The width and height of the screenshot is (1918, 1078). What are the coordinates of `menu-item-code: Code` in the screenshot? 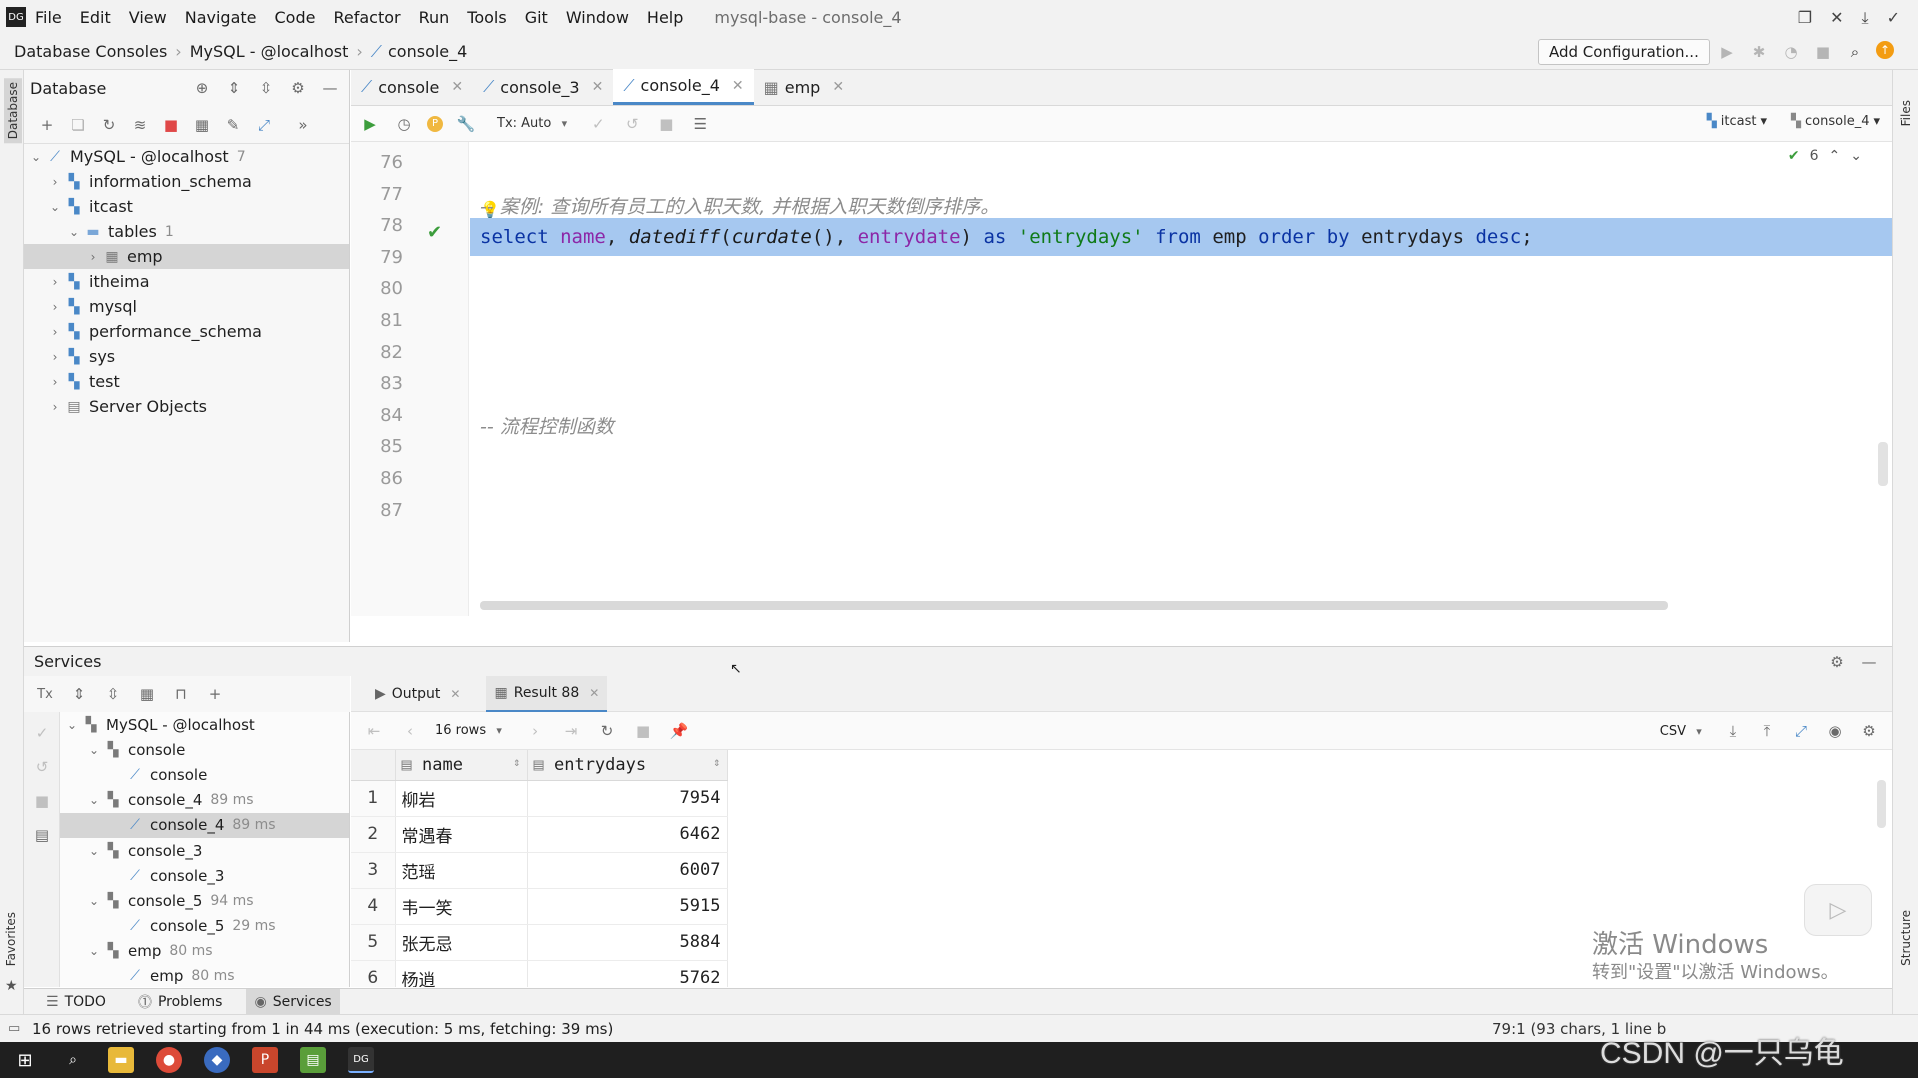 It's located at (295, 17).